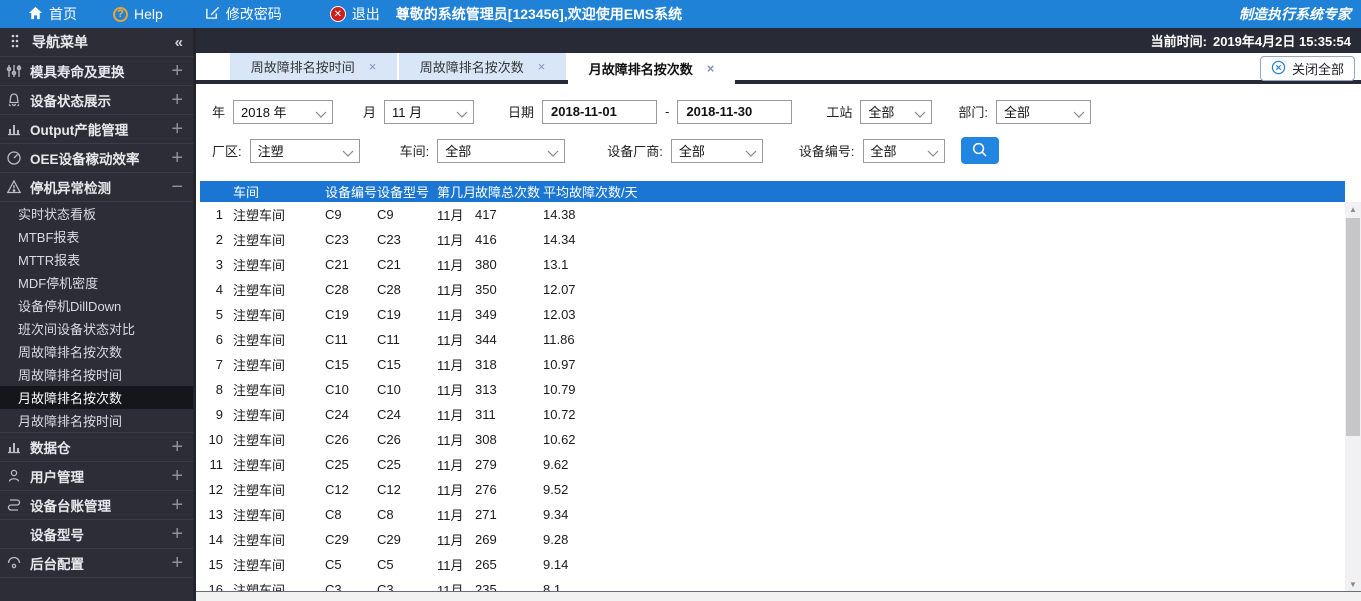  What do you see at coordinates (772, 414) in the screenshot?
I see `table-row: 9 注塑车间 C24 C24 11月 311 10.72` at bounding box center [772, 414].